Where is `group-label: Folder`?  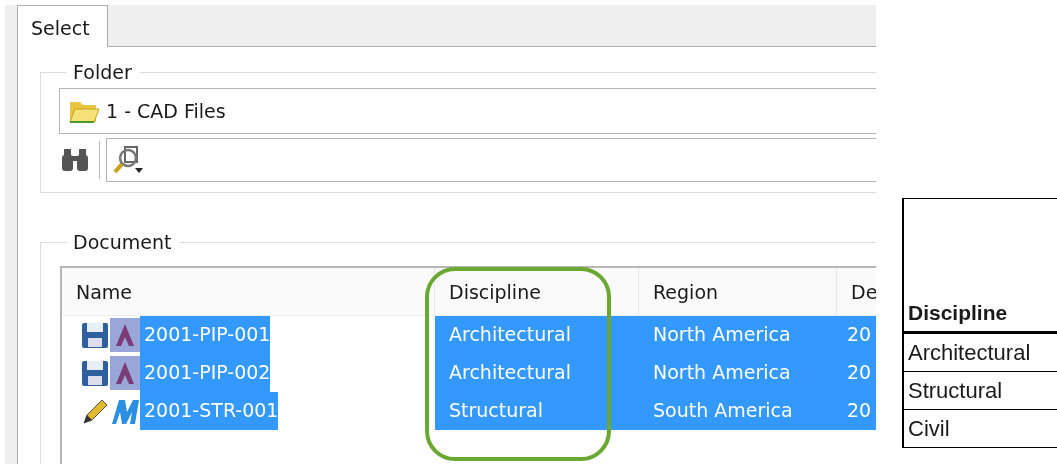 group-label: Folder is located at coordinates (102, 72).